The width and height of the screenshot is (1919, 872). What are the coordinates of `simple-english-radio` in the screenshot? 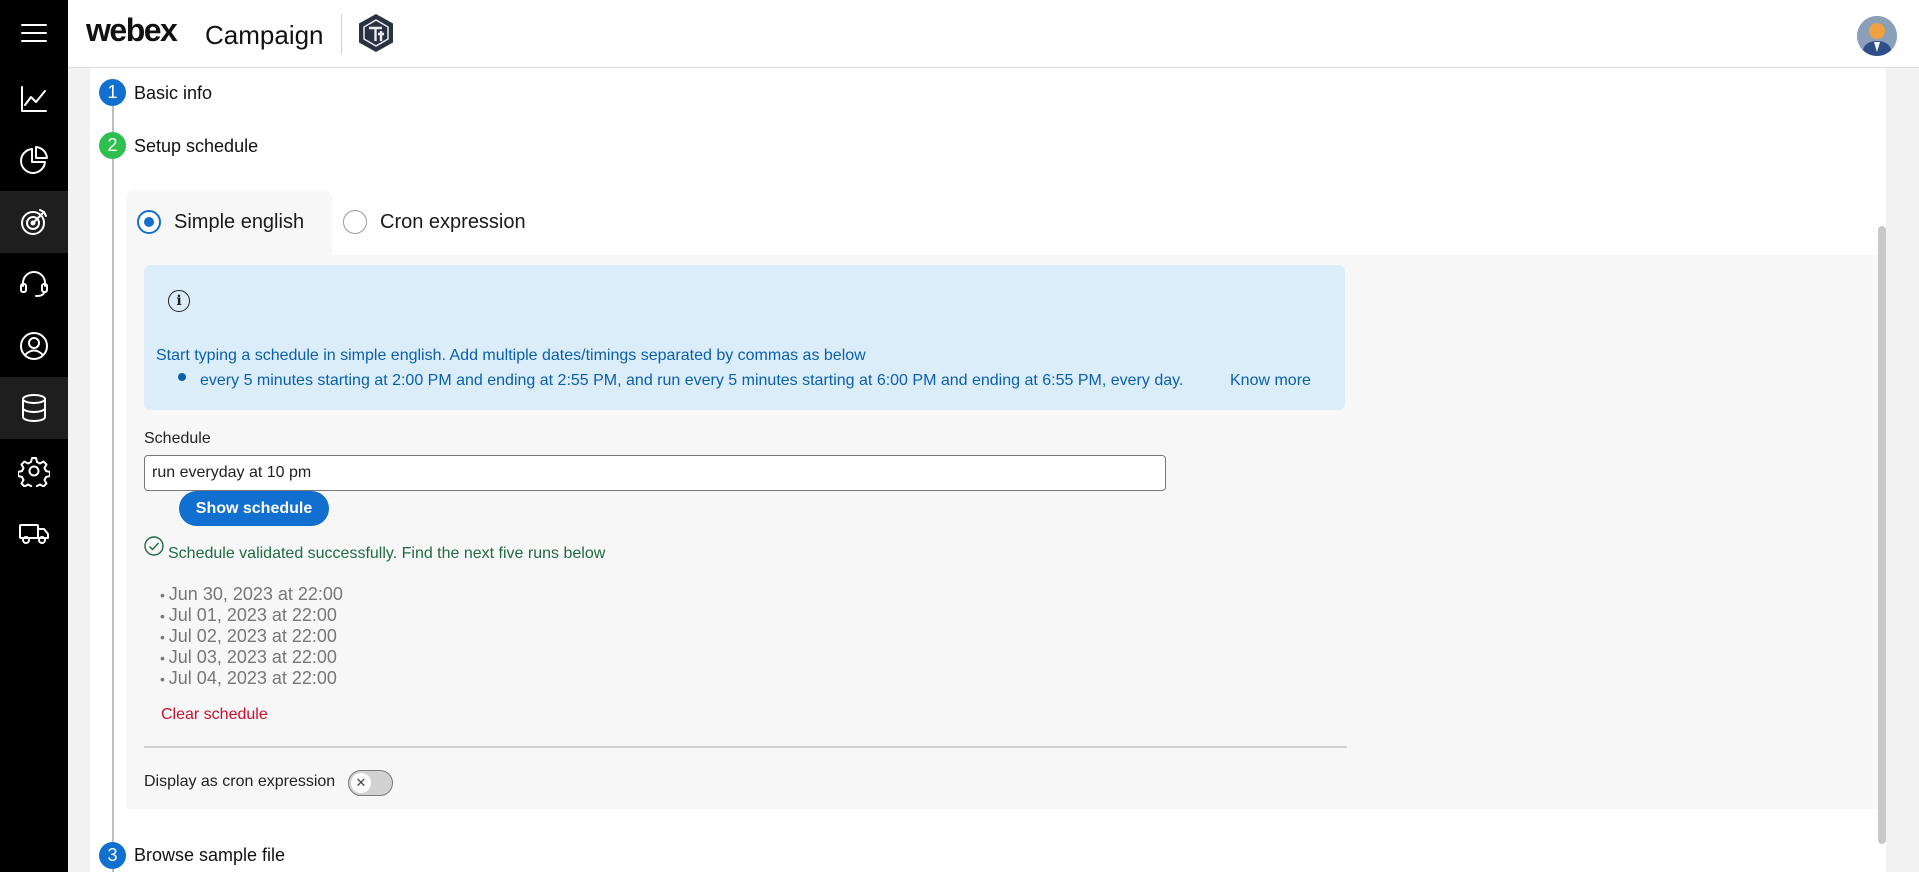 It's located at (149, 222).